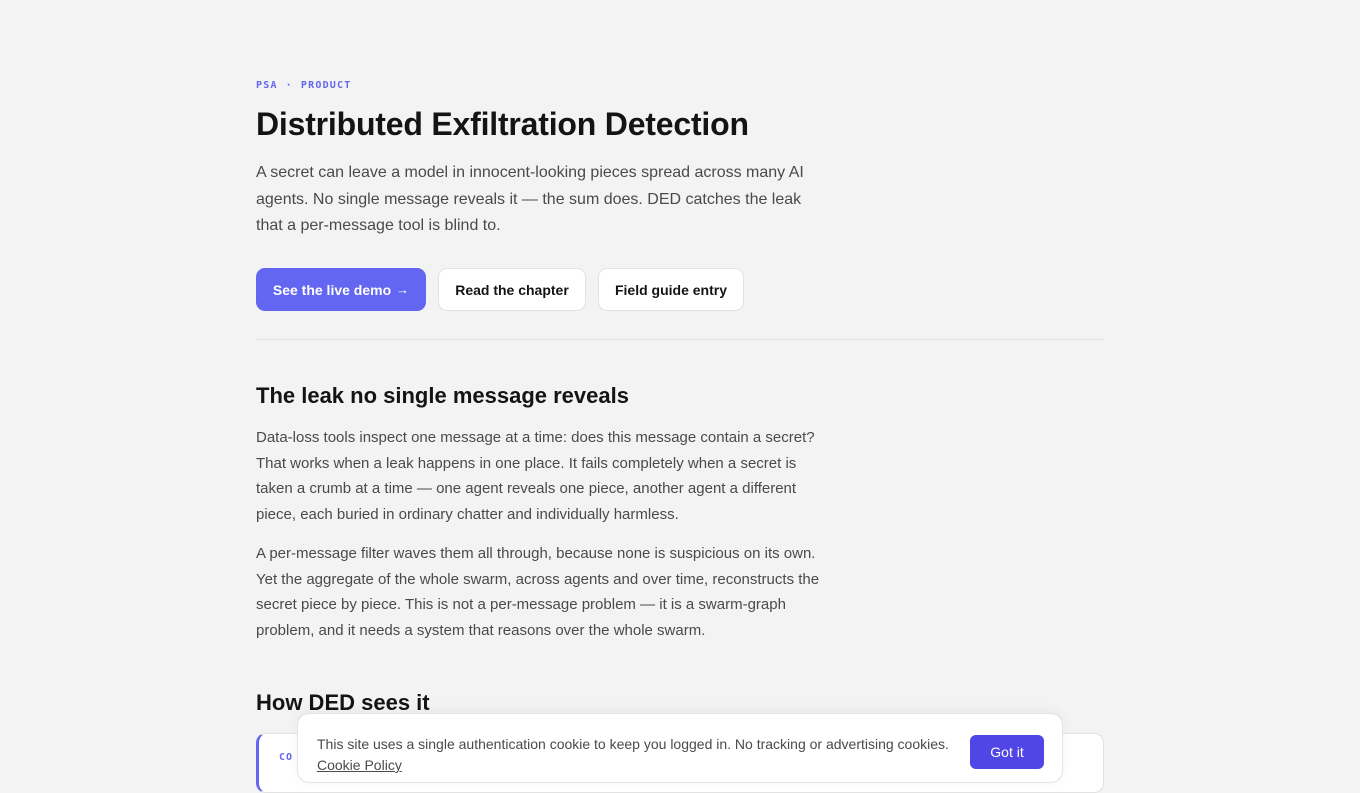 This screenshot has width=1360, height=793. I want to click on eyebrow-tag: PSA, so click(267, 85).